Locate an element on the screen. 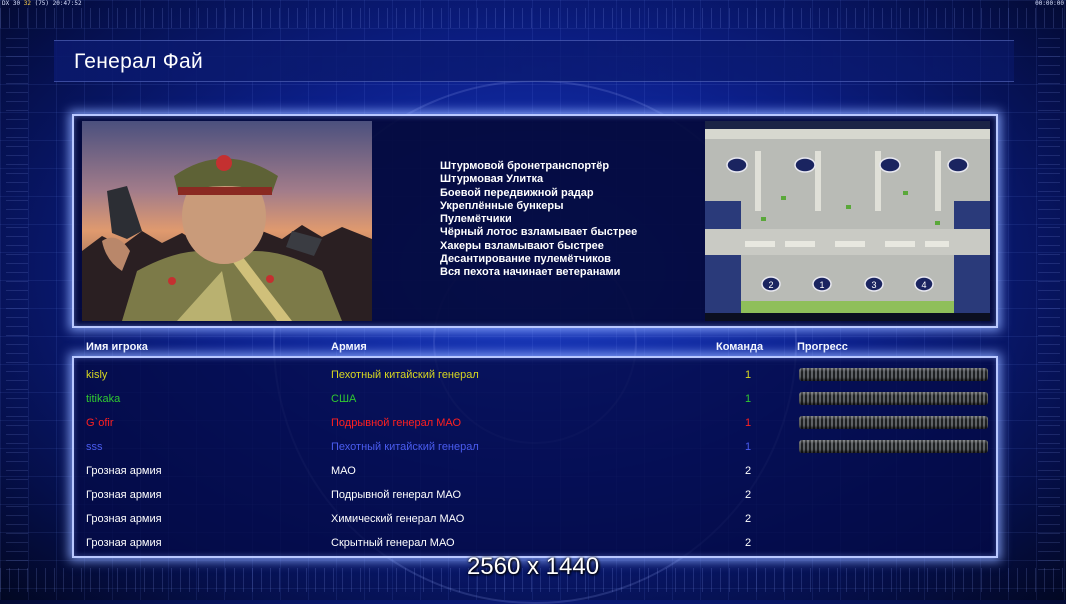 This screenshot has width=1066, height=604. column-header-army: Армия is located at coordinates (349, 347).